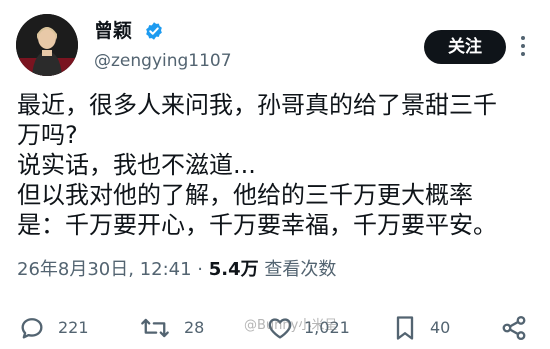  Describe the element at coordinates (465, 47) in the screenshot. I see `follow-button: 关注` at that location.